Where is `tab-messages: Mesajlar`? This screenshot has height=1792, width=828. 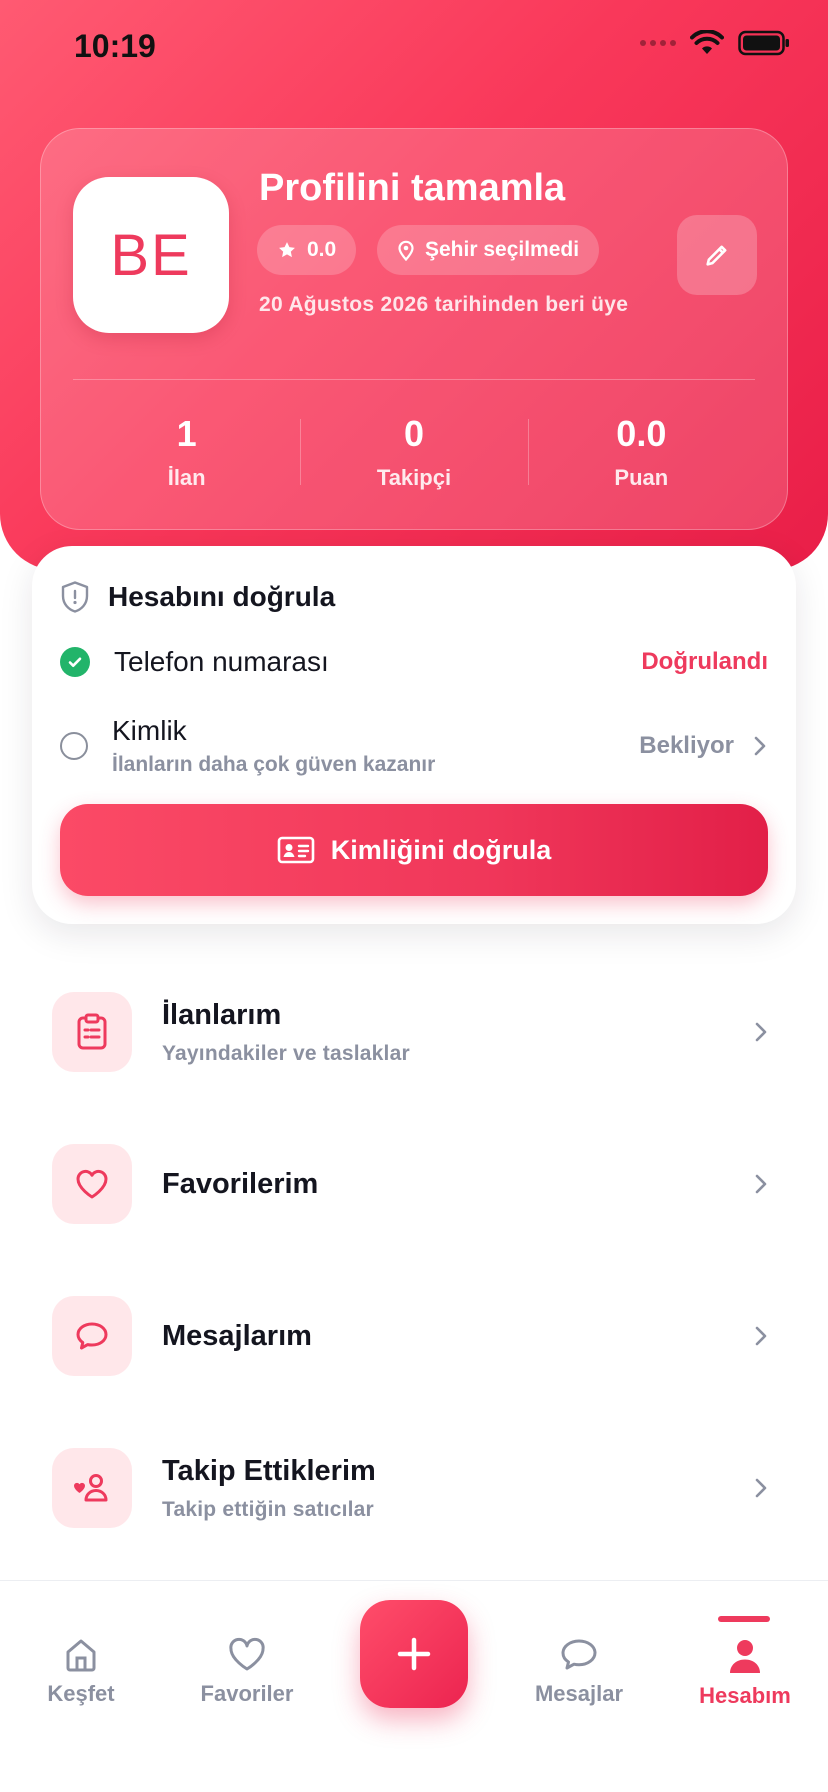
tab-messages: Mesajlar is located at coordinates (579, 1672).